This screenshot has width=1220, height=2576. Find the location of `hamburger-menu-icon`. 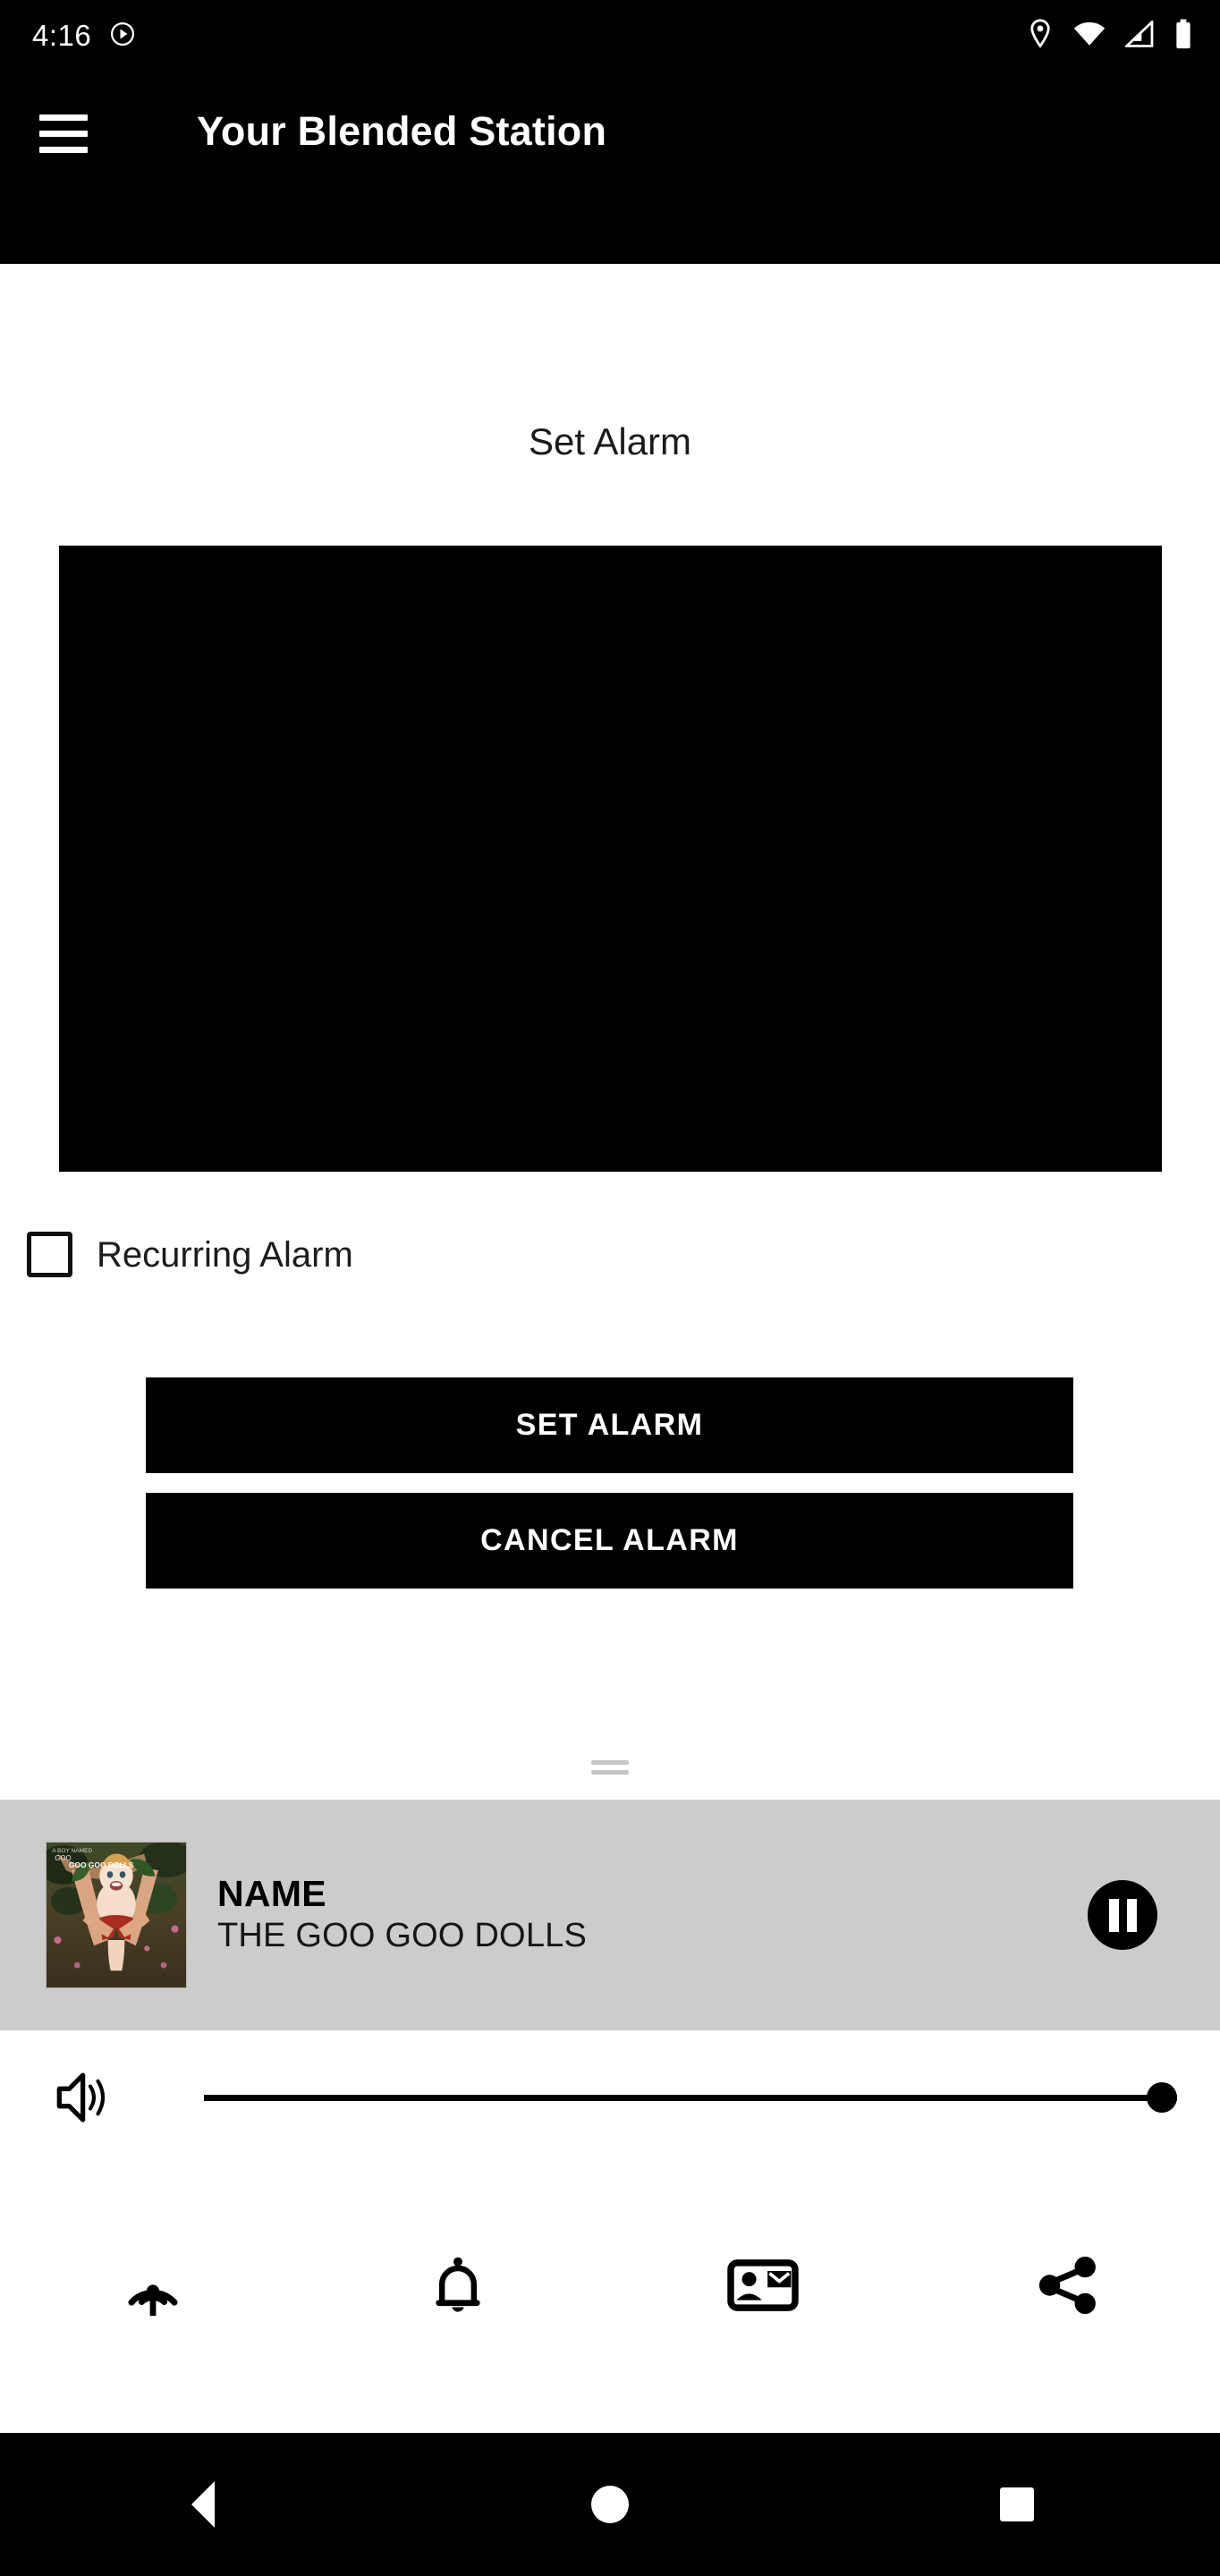

hamburger-menu-icon is located at coordinates (68, 133).